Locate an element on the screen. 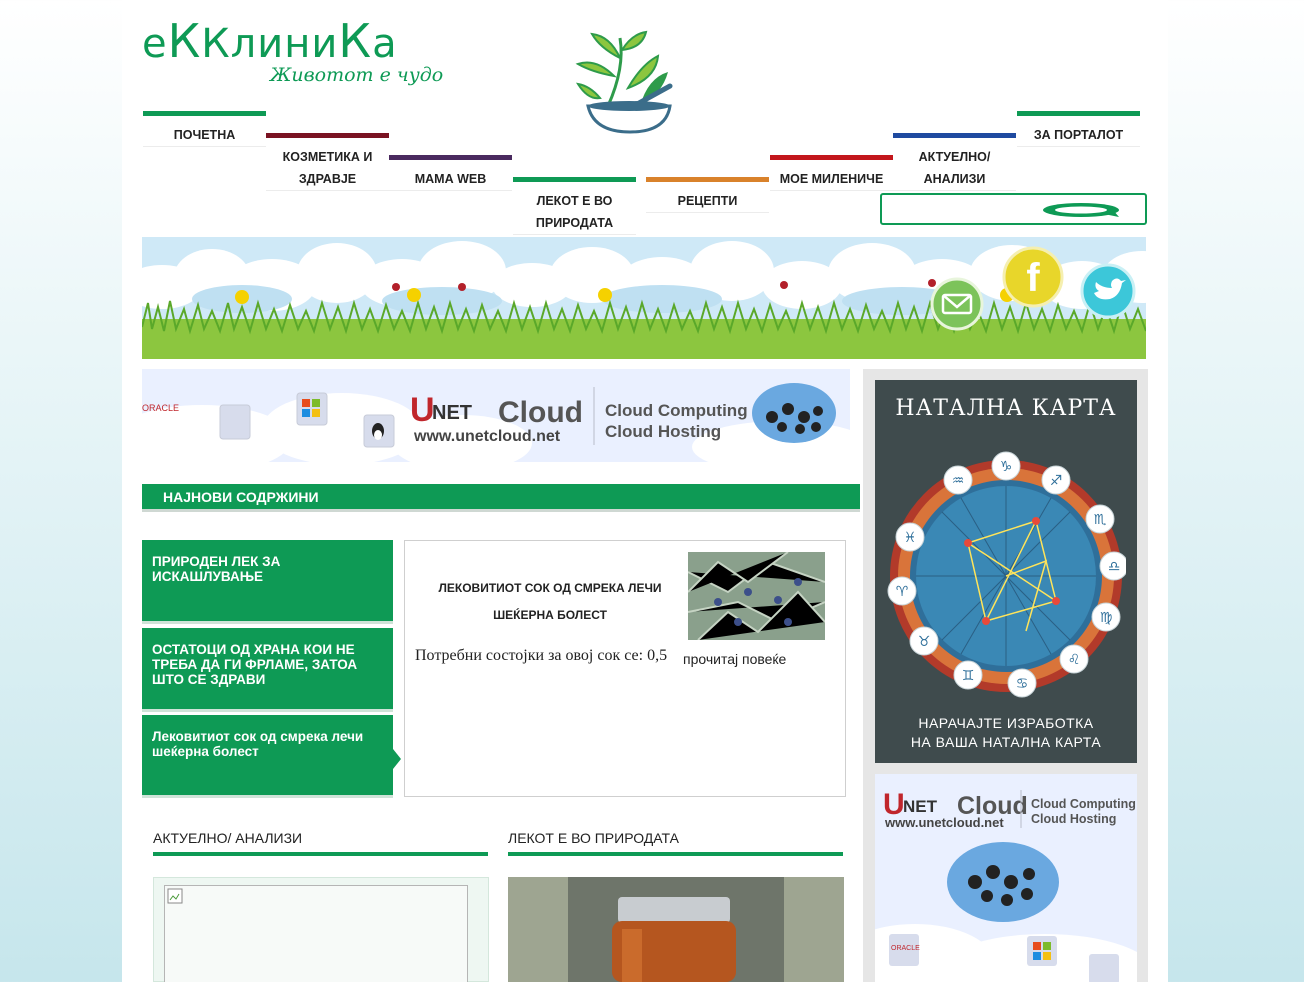 Image resolution: width=1304 pixels, height=982 pixels. section-news-analysis: АКТУЕЛНО/ АНАЛИЗИ is located at coordinates (320, 842).